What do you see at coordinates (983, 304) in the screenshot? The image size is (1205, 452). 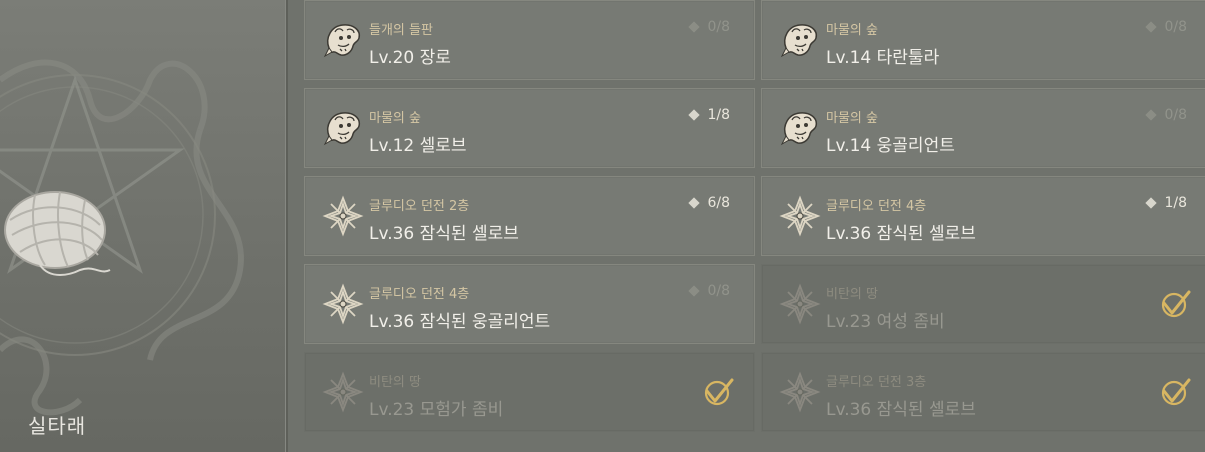 I see `quest-card: 비탄의 땅 Lv.23 여성 좀비` at bounding box center [983, 304].